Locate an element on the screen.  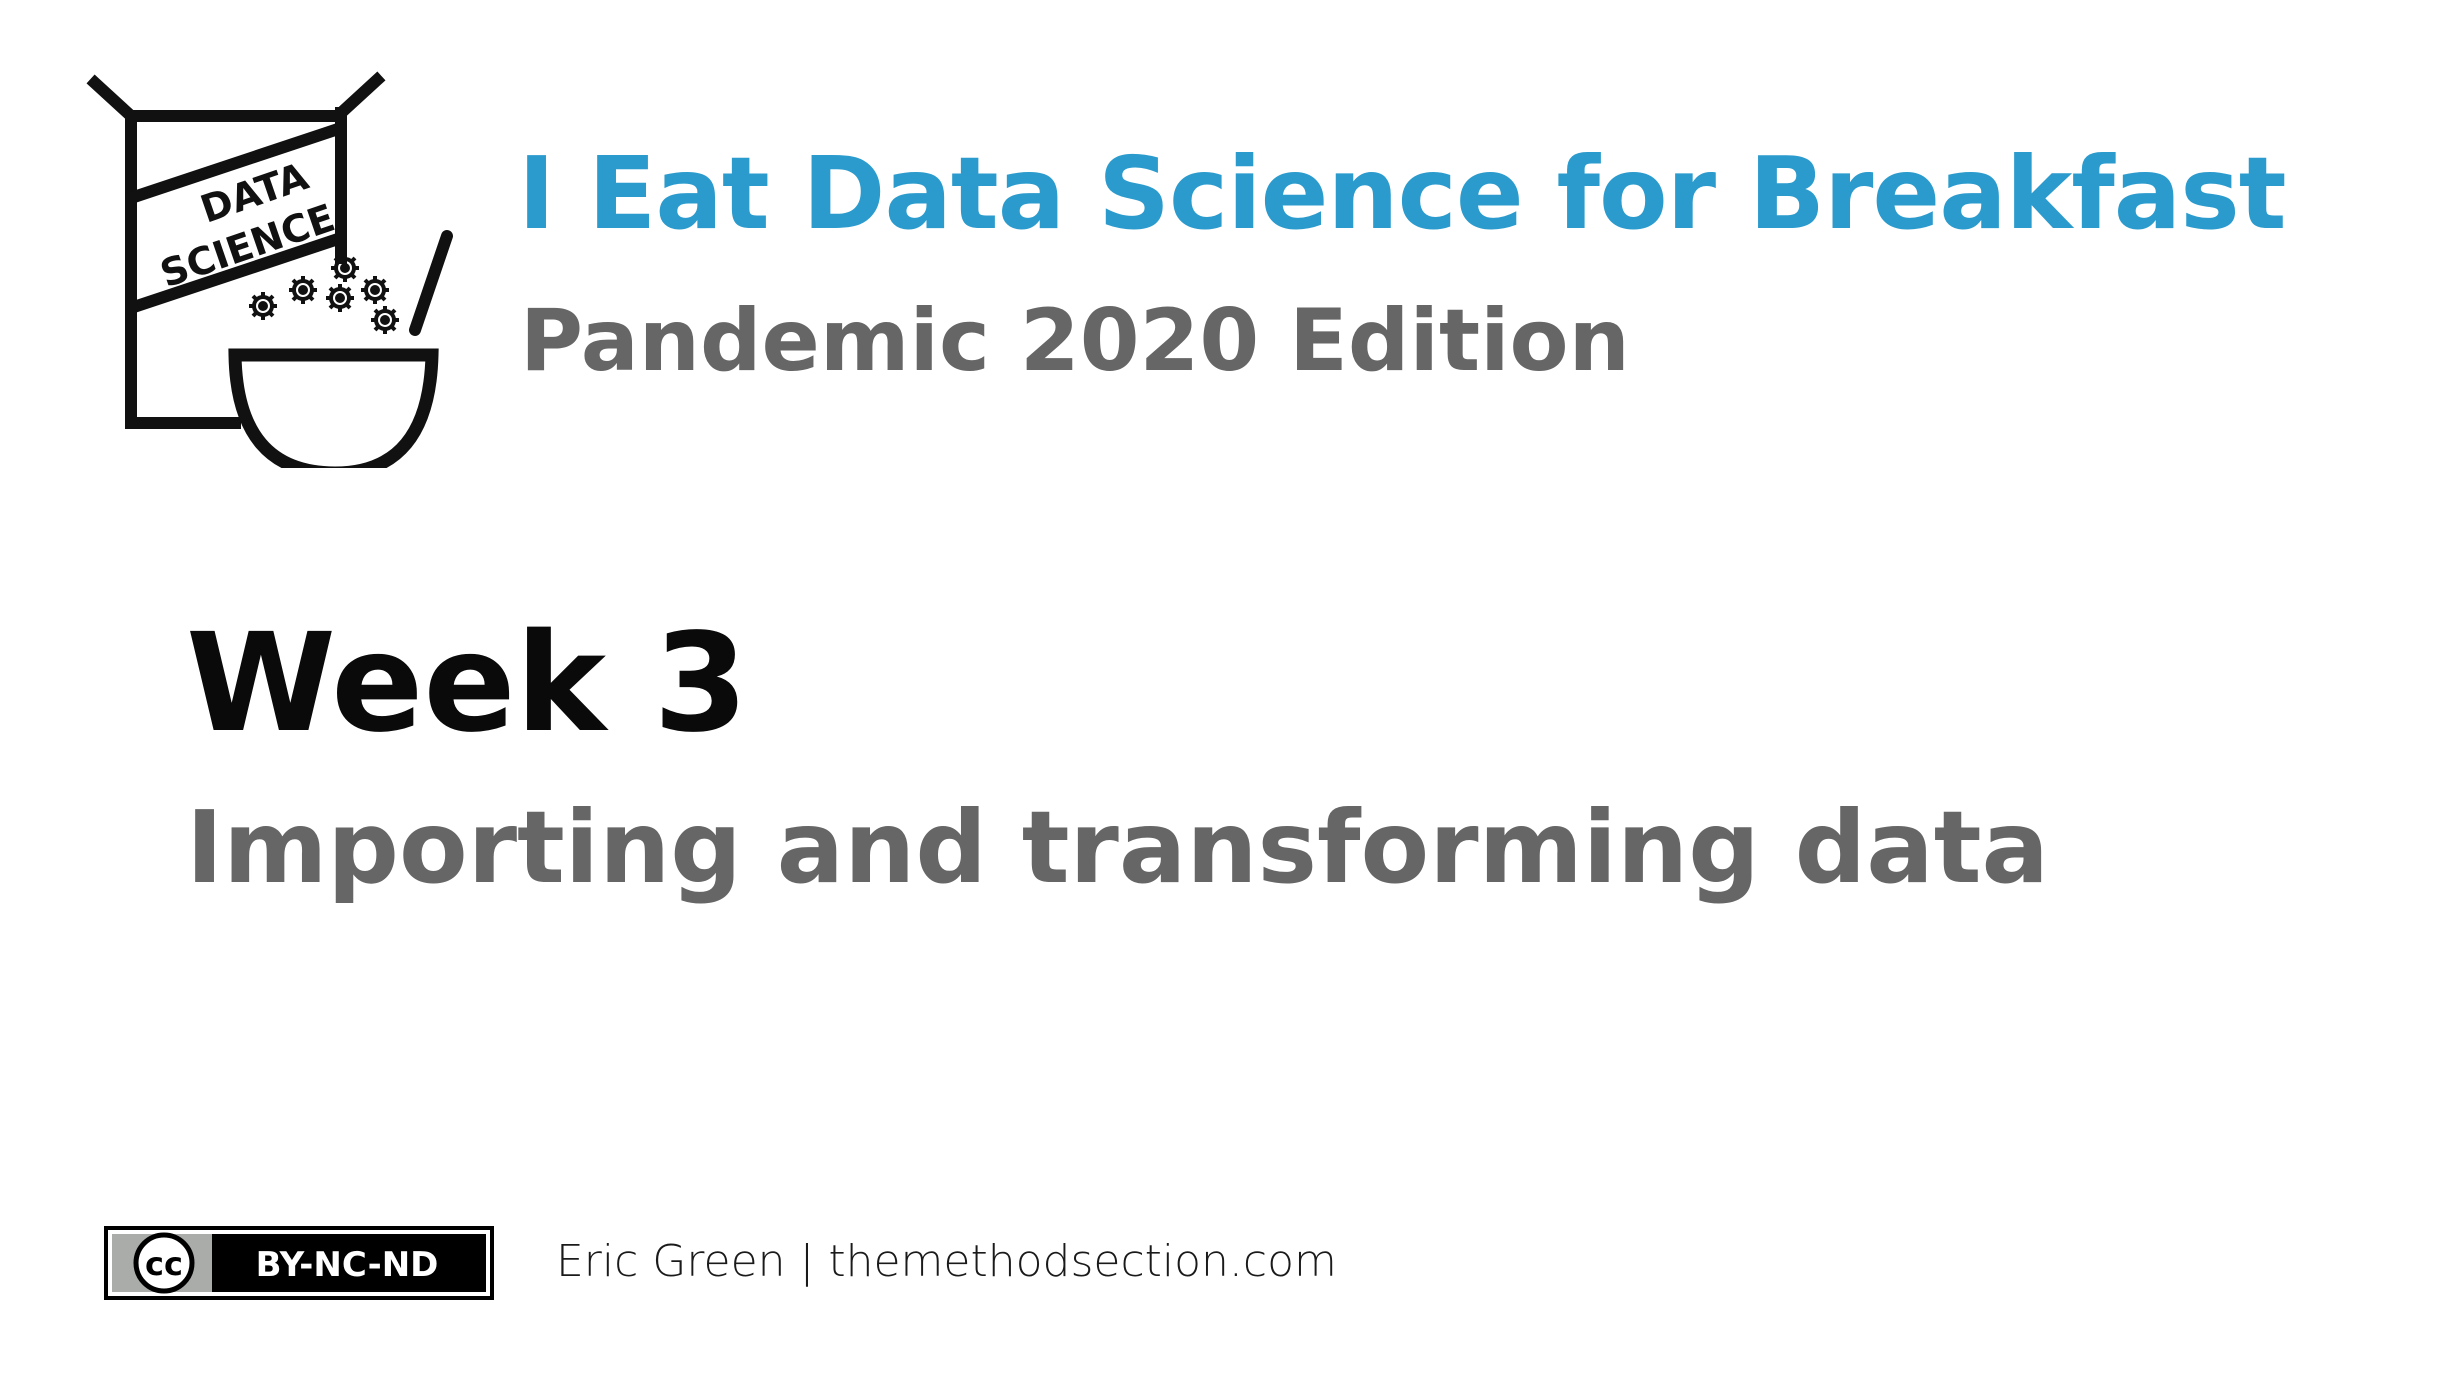
course-subtitle: Pandemic 2020 Edition is located at coordinates (1075, 341).